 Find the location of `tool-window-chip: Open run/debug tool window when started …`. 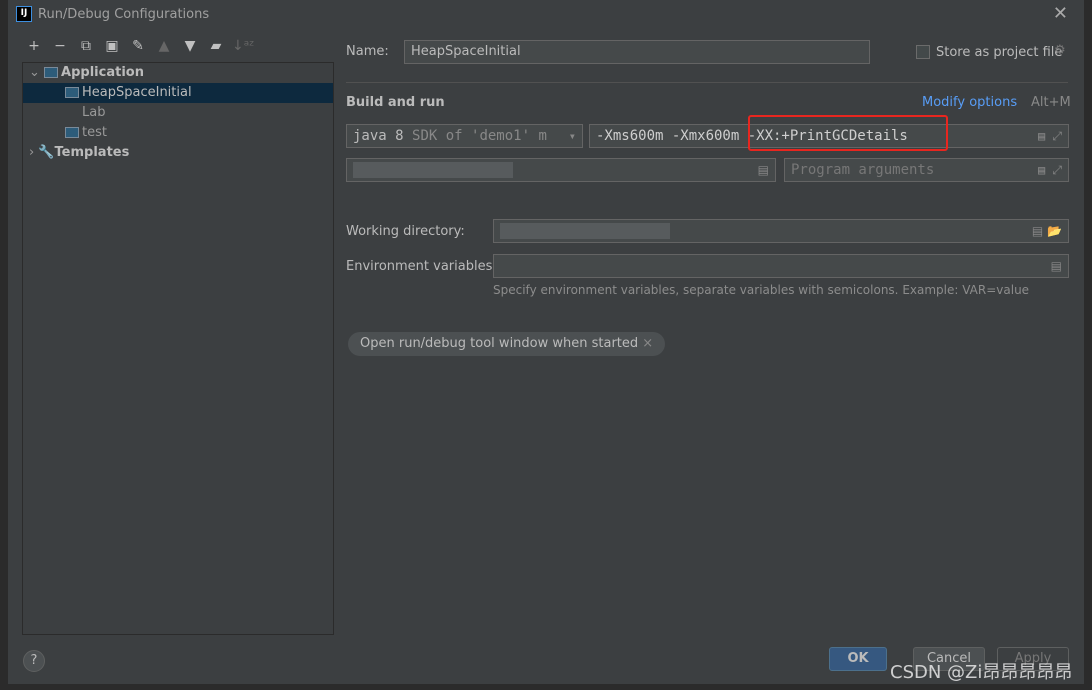

tool-window-chip: Open run/debug tool window when started … is located at coordinates (507, 344).